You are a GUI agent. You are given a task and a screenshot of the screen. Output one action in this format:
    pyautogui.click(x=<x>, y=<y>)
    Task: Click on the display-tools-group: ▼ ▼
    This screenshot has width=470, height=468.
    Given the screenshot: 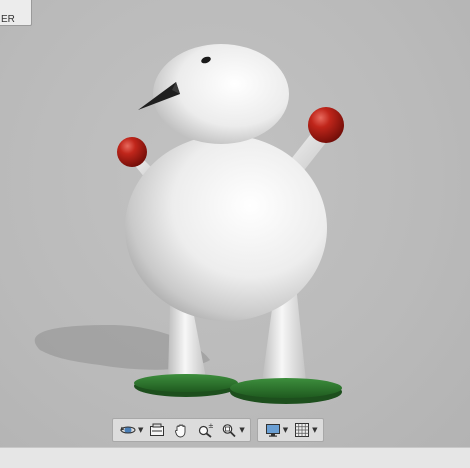 What is the action you would take?
    pyautogui.click(x=290, y=430)
    